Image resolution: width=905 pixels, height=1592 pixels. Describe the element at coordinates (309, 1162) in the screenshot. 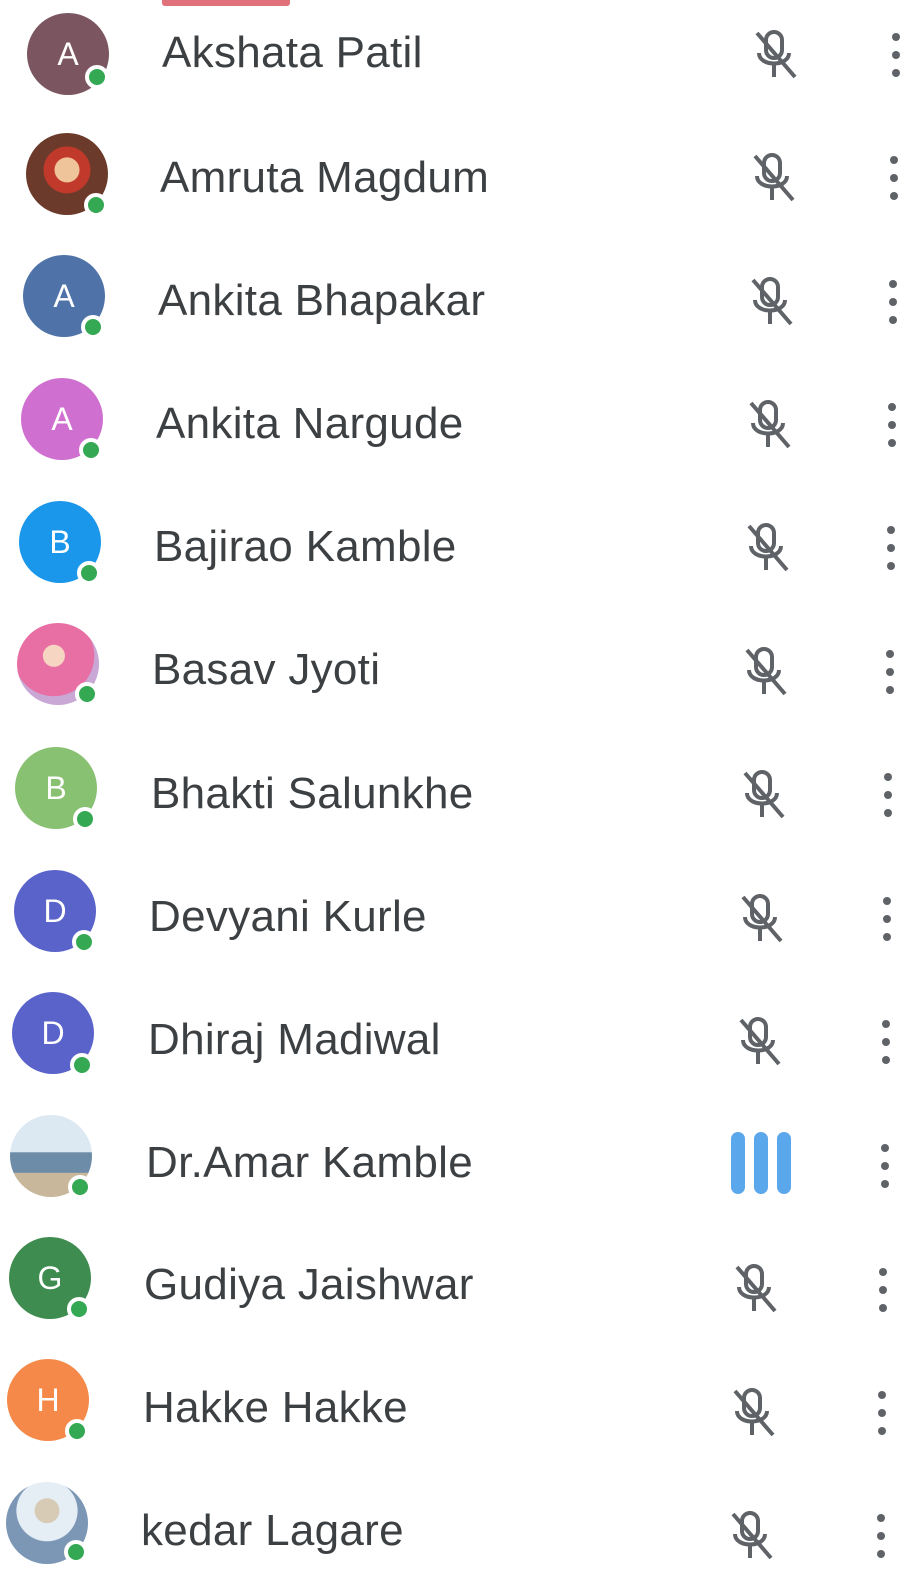

I see `participant-name: Dr.Amar Kamble` at that location.